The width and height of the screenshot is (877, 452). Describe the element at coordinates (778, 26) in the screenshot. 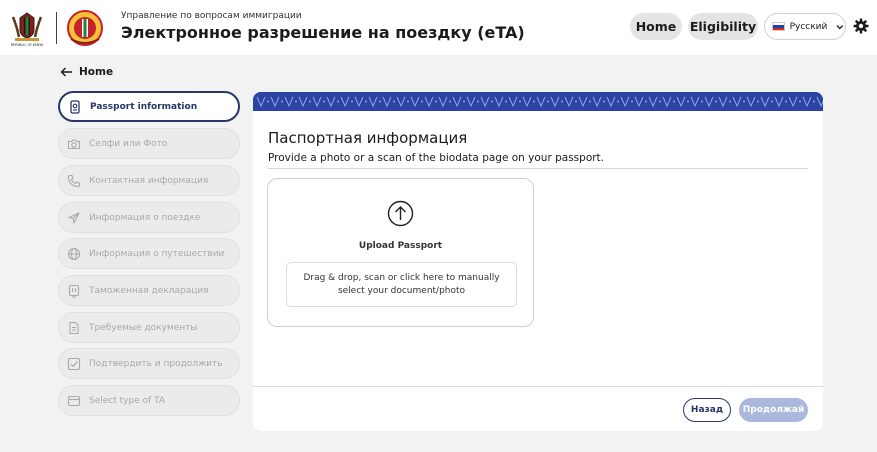

I see `russia-flag-icon` at that location.